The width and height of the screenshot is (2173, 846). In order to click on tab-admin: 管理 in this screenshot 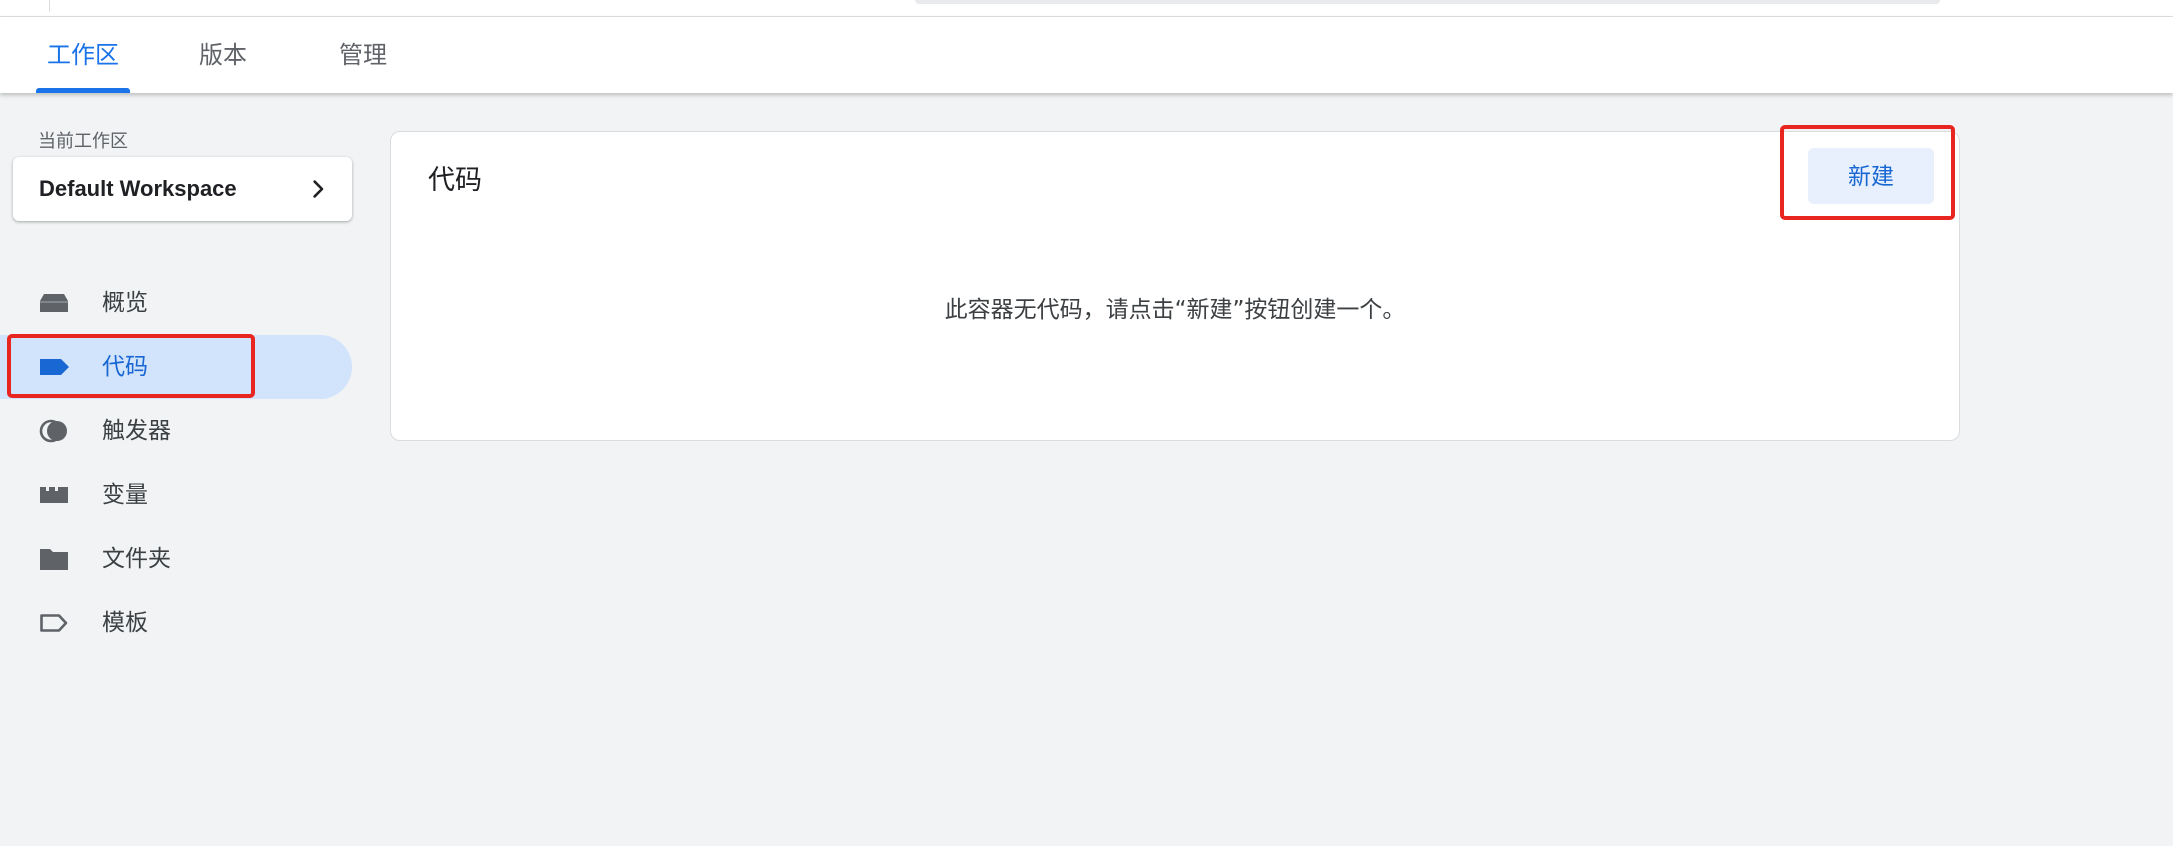, I will do `click(363, 55)`.